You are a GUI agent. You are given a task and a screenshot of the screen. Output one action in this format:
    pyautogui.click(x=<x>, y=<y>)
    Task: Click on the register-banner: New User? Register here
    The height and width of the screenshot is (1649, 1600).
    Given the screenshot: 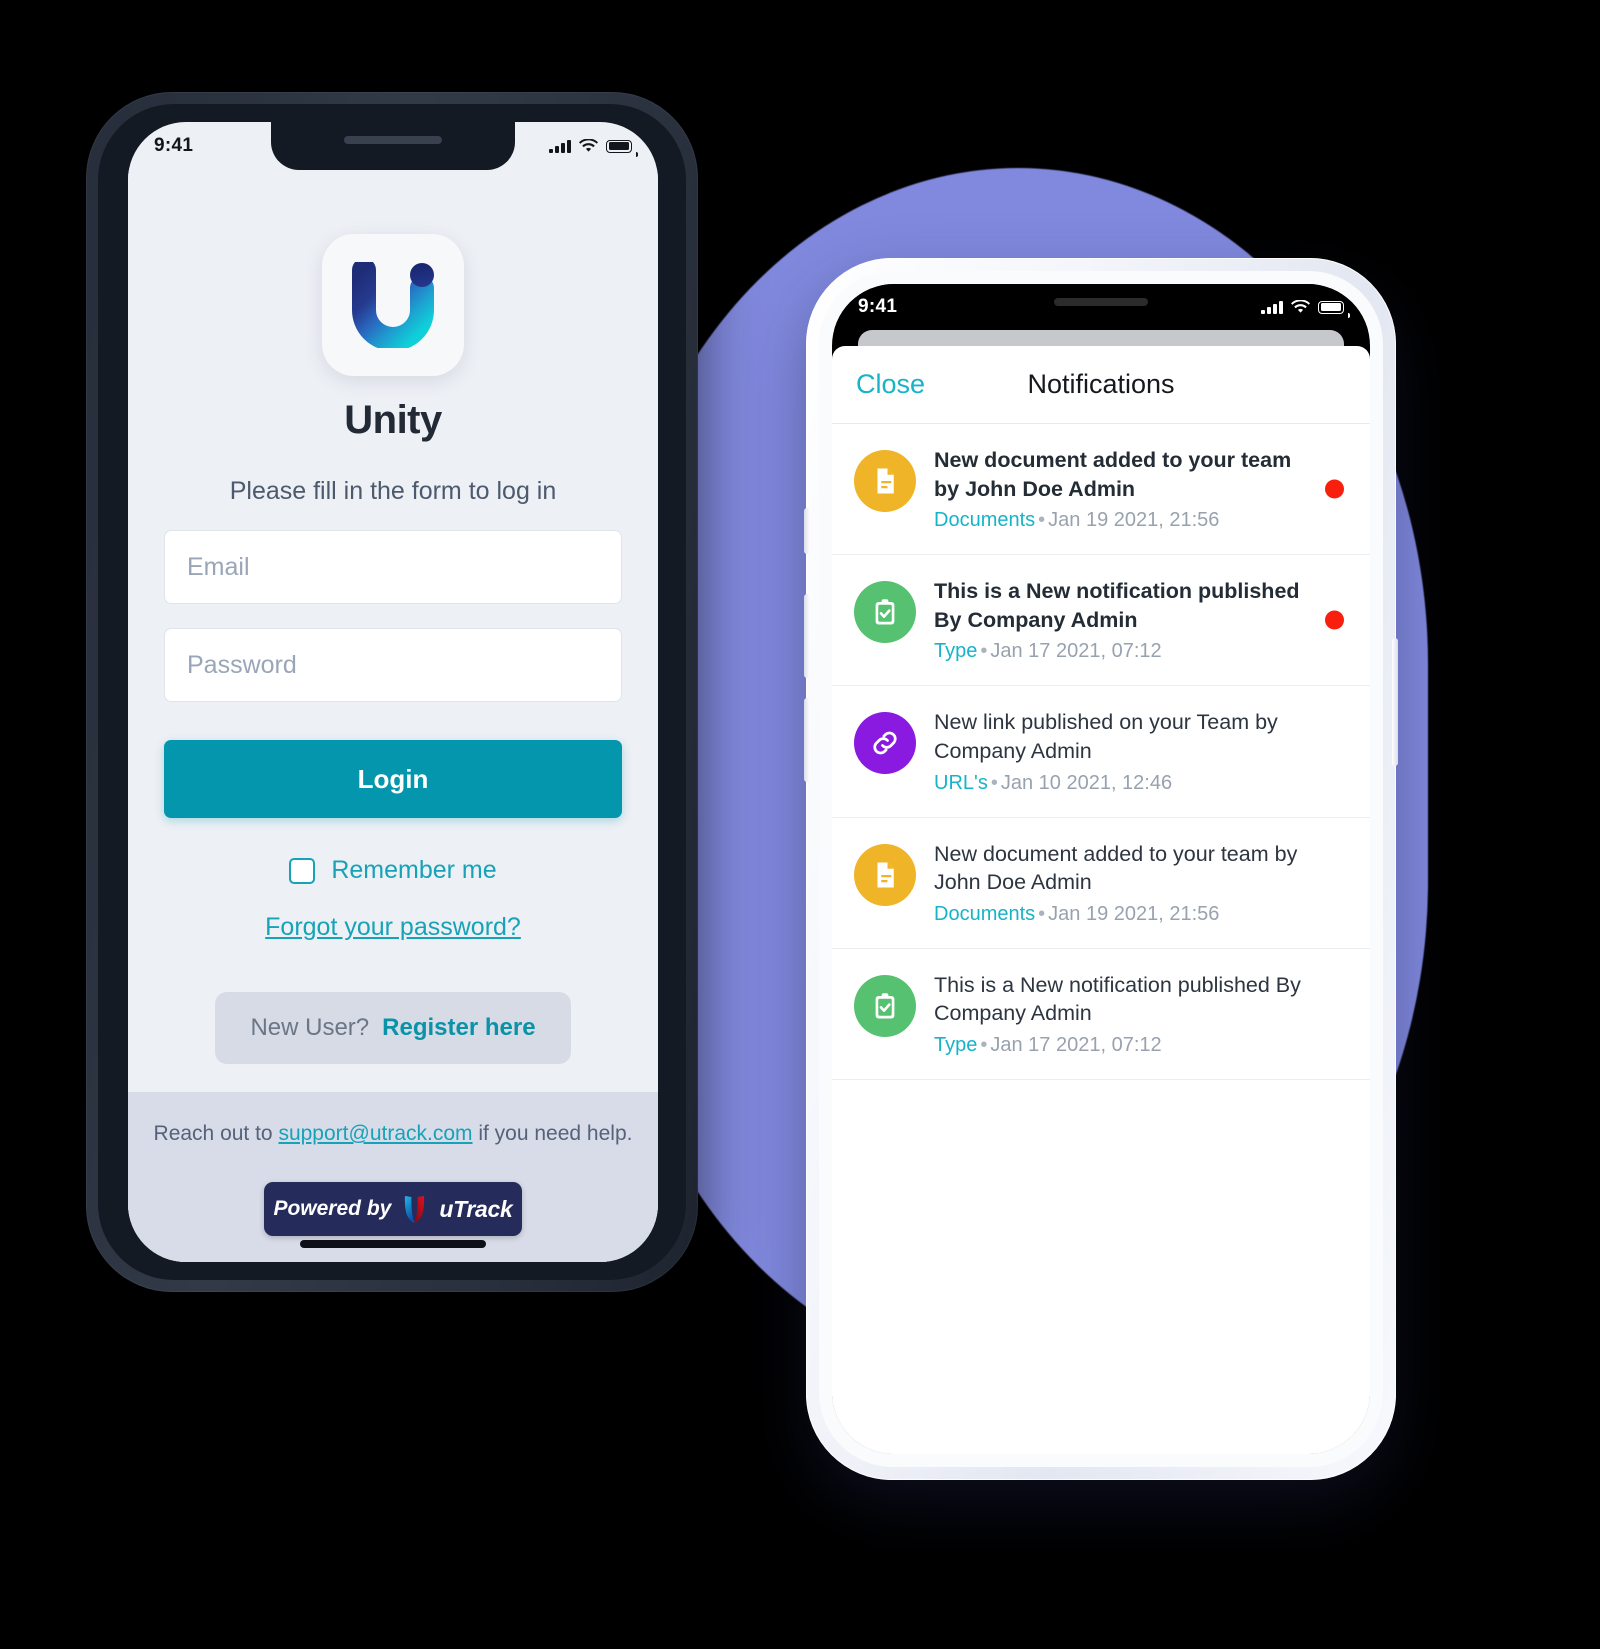 What is the action you would take?
    pyautogui.click(x=393, y=1028)
    